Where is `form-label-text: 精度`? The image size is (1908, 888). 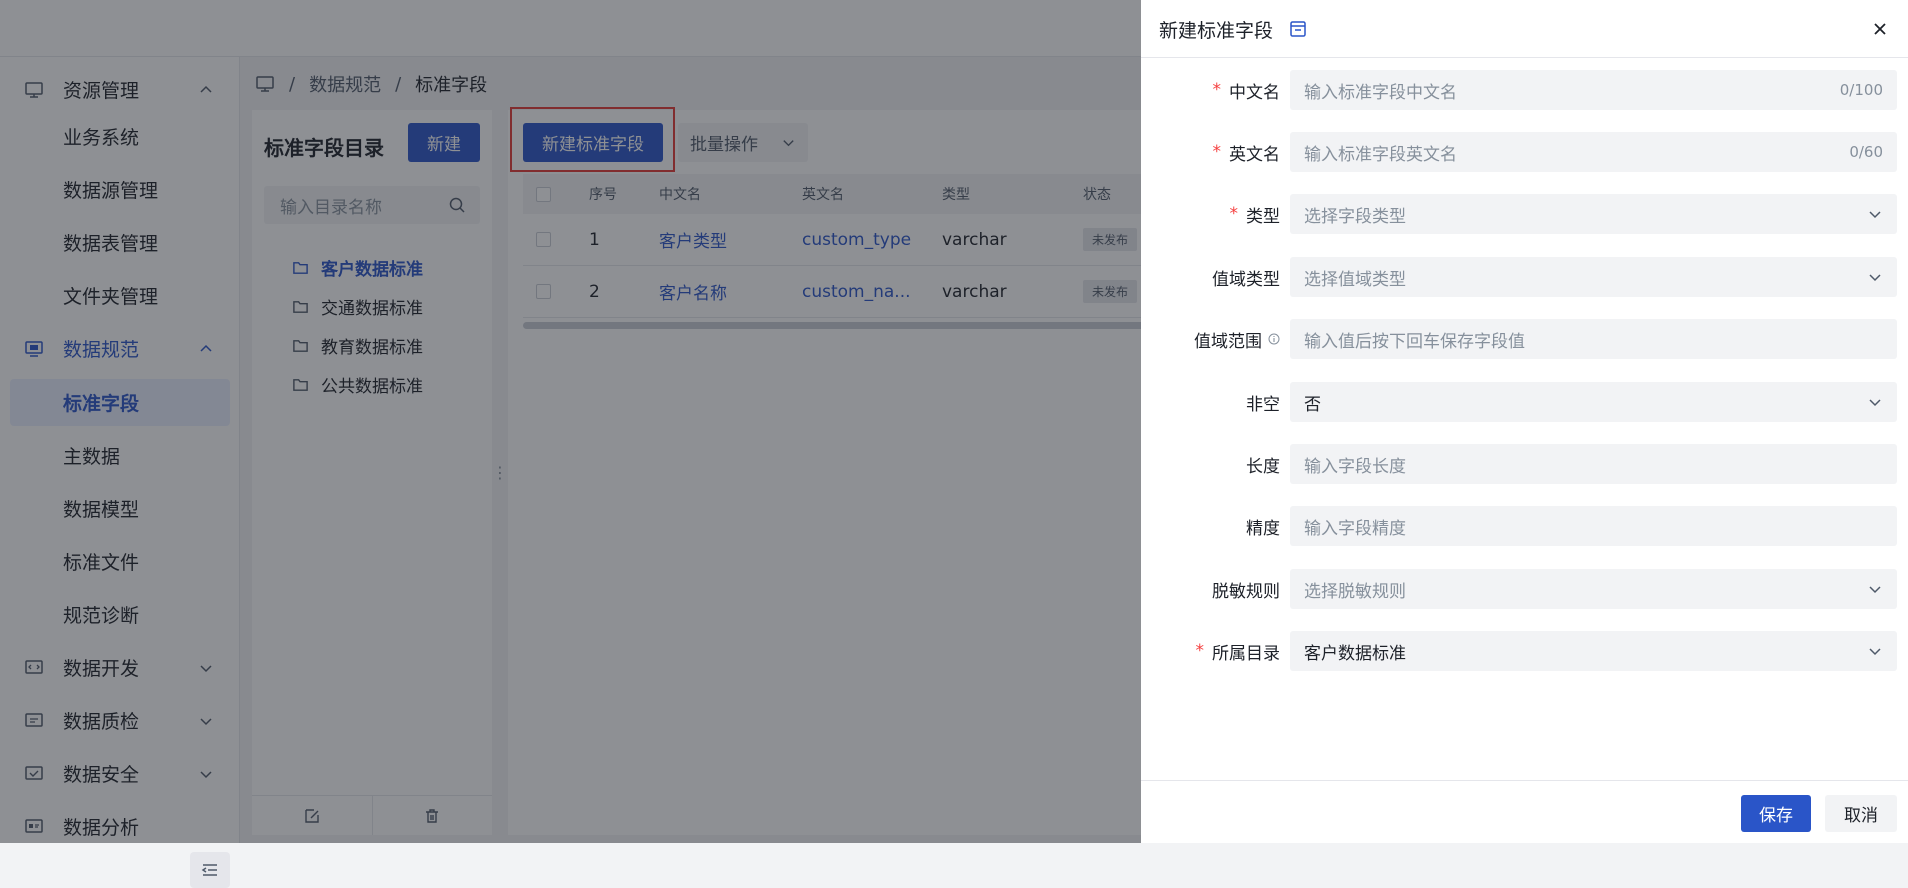
form-label-text: 精度 is located at coordinates (1263, 528).